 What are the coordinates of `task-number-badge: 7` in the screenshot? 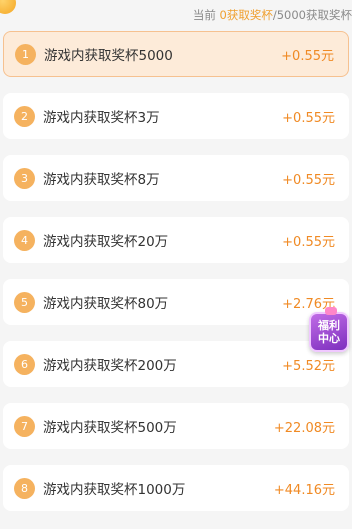 It's located at (24, 426).